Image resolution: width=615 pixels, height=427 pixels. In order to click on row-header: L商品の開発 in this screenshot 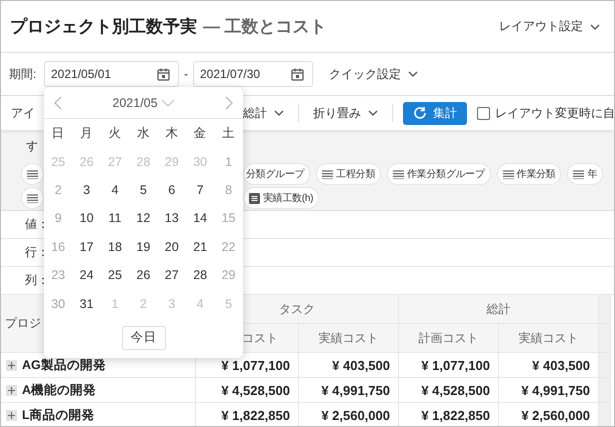, I will do `click(58, 415)`.